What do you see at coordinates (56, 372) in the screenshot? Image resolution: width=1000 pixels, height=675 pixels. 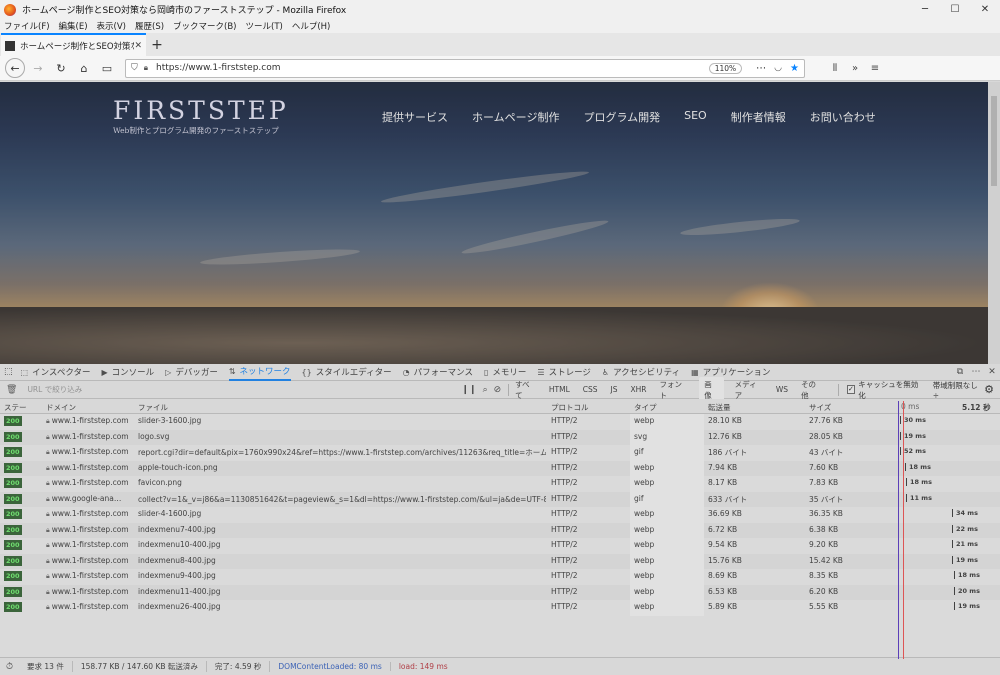 I see `tab-inspector: ⬚ インスペクター` at bounding box center [56, 372].